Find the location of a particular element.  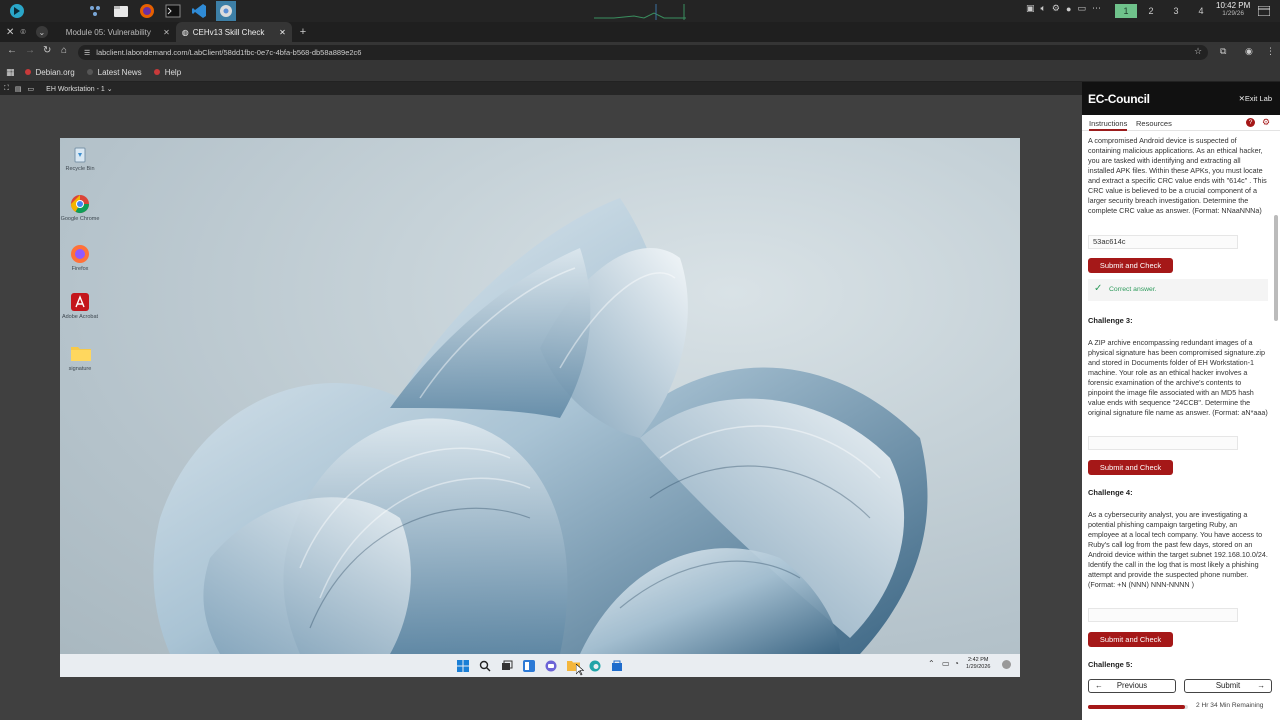

power-icon: ● is located at coordinates (1068, 9).